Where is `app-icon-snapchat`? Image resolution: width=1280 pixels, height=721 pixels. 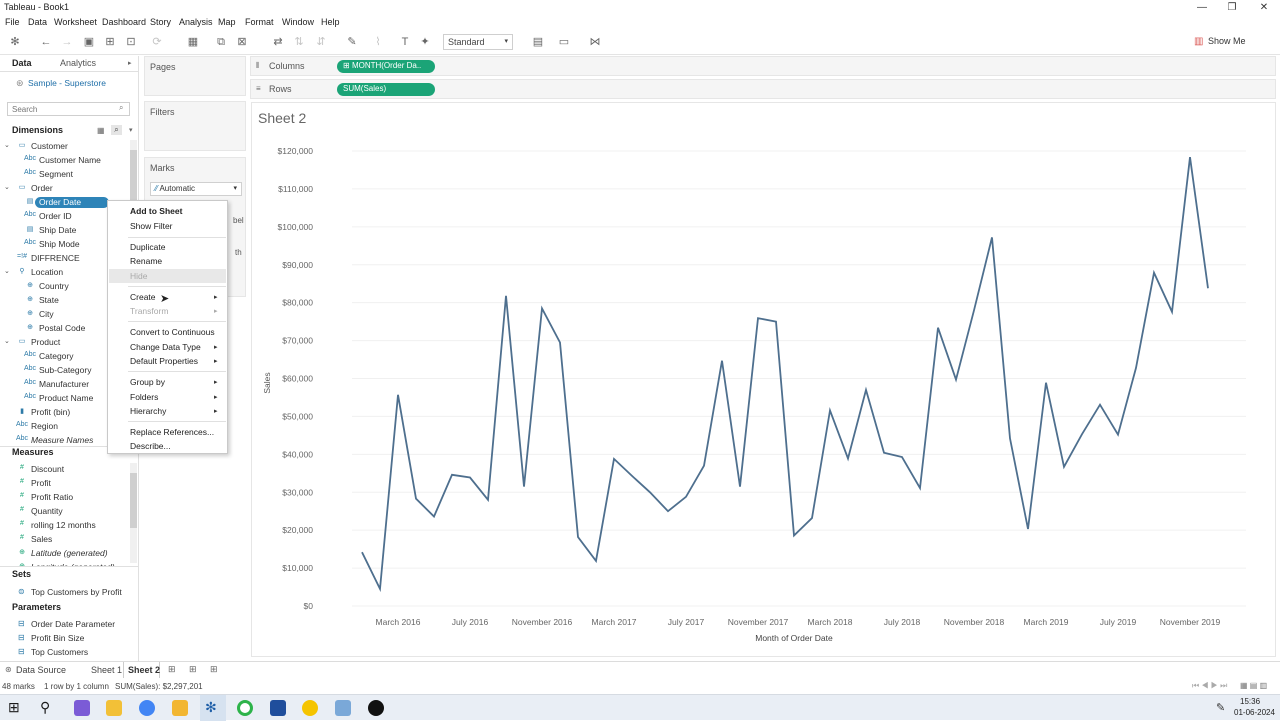 app-icon-snapchat is located at coordinates (310, 708).